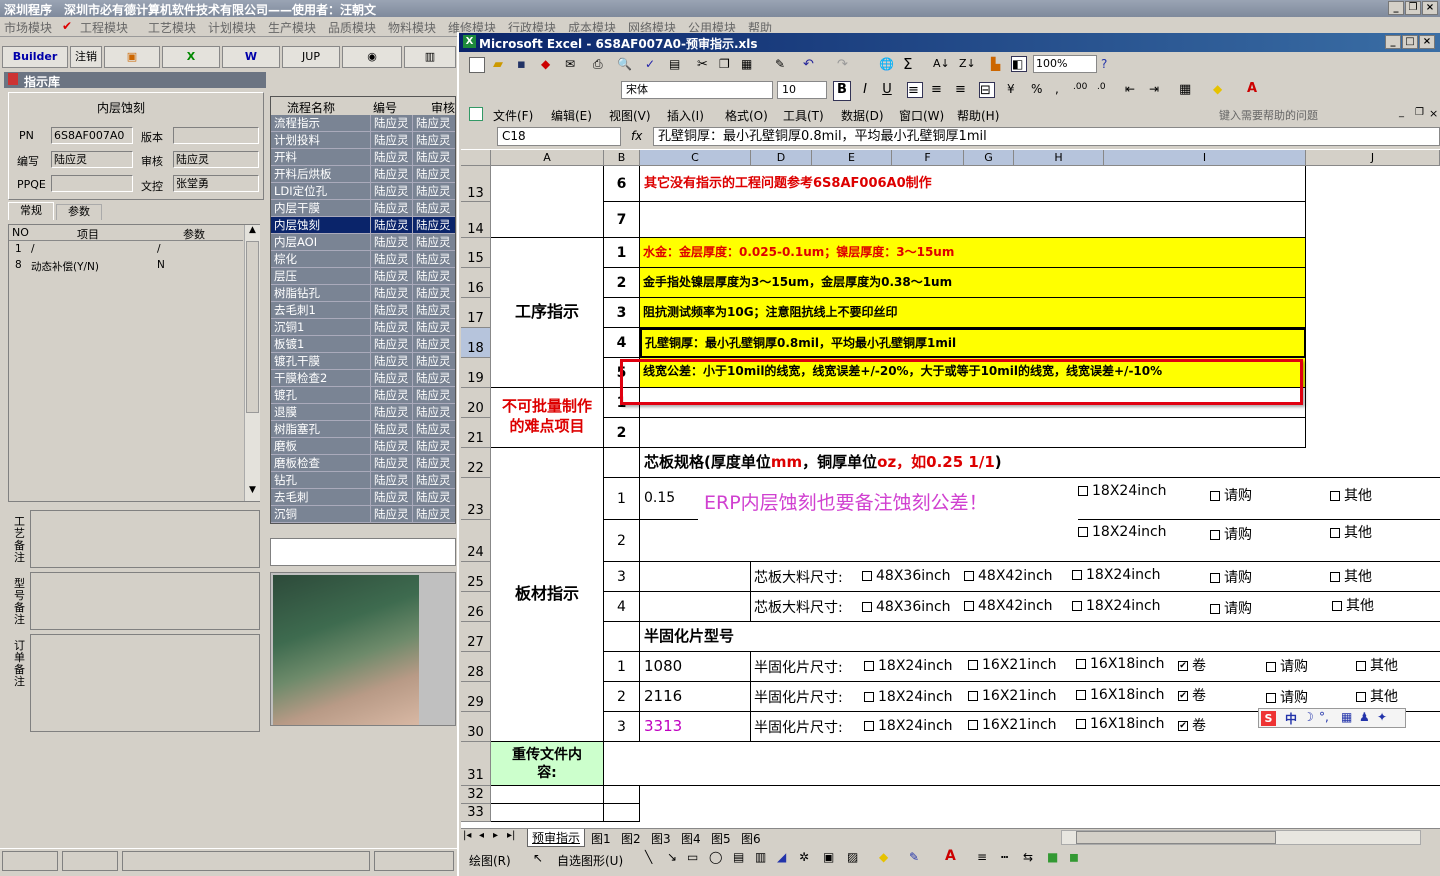 This screenshot has width=1440, height=876. Describe the element at coordinates (715, 857) in the screenshot. I see `oval-icon: ◯` at that location.